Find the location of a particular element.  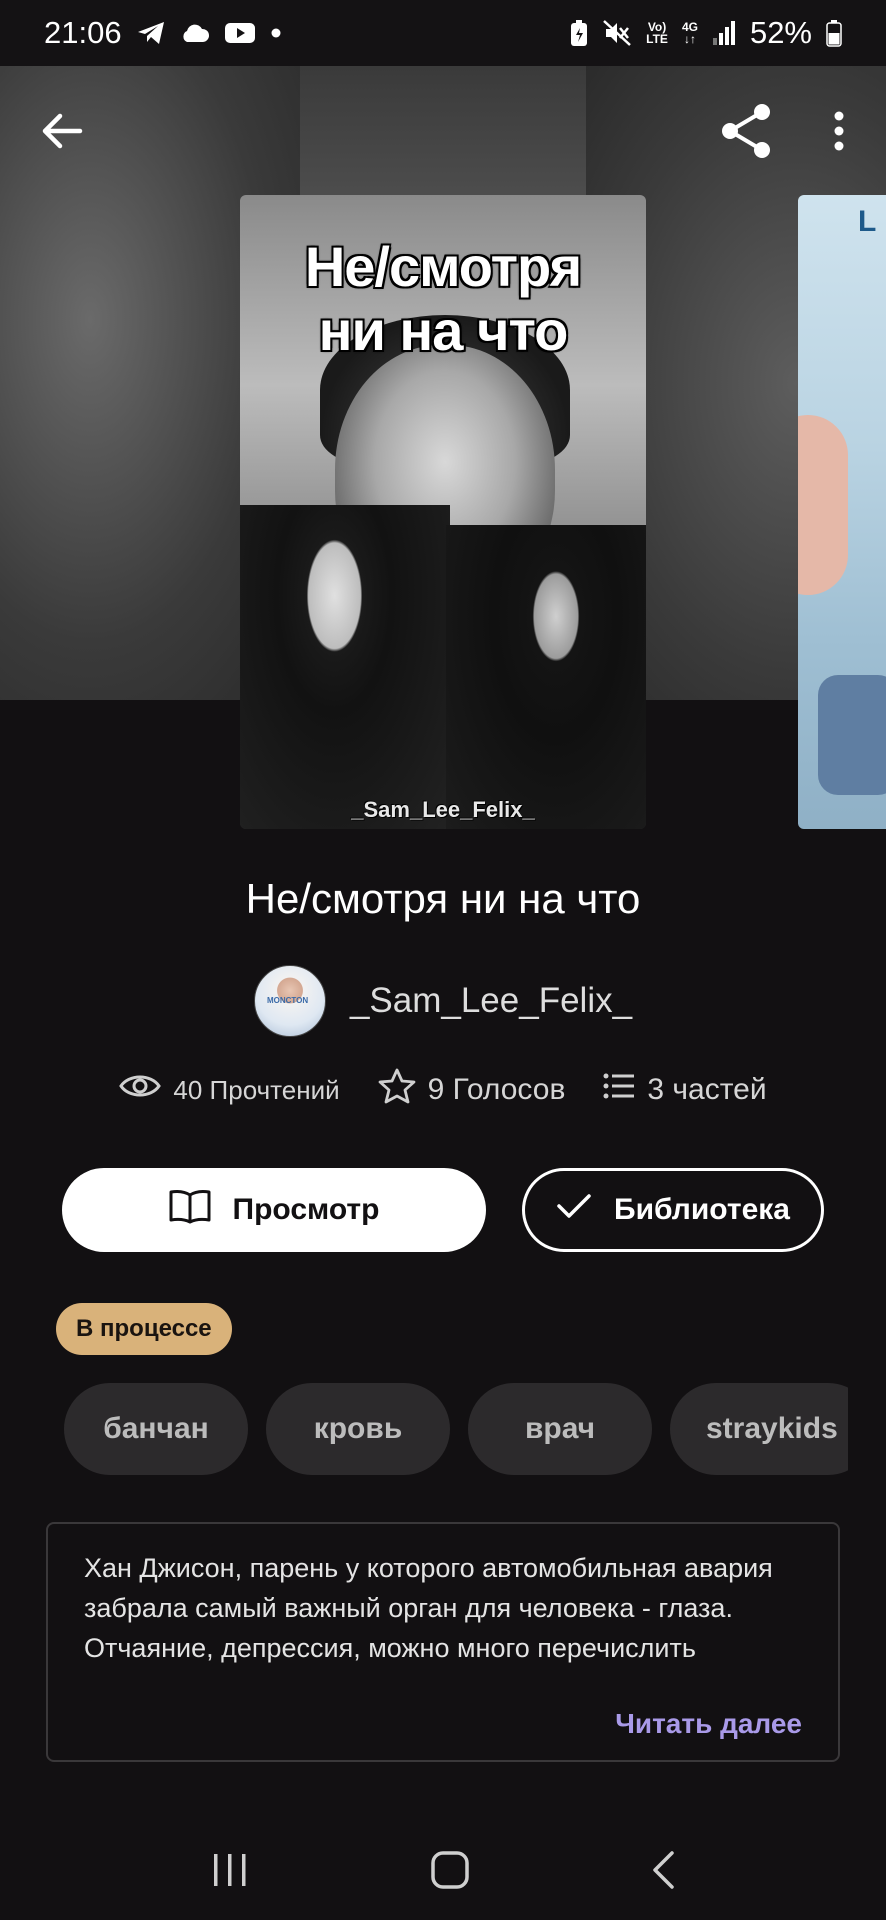

status-bar: 21:06 Vo) LTE 4G ↓↑ 52% is located at coordinates (443, 33).